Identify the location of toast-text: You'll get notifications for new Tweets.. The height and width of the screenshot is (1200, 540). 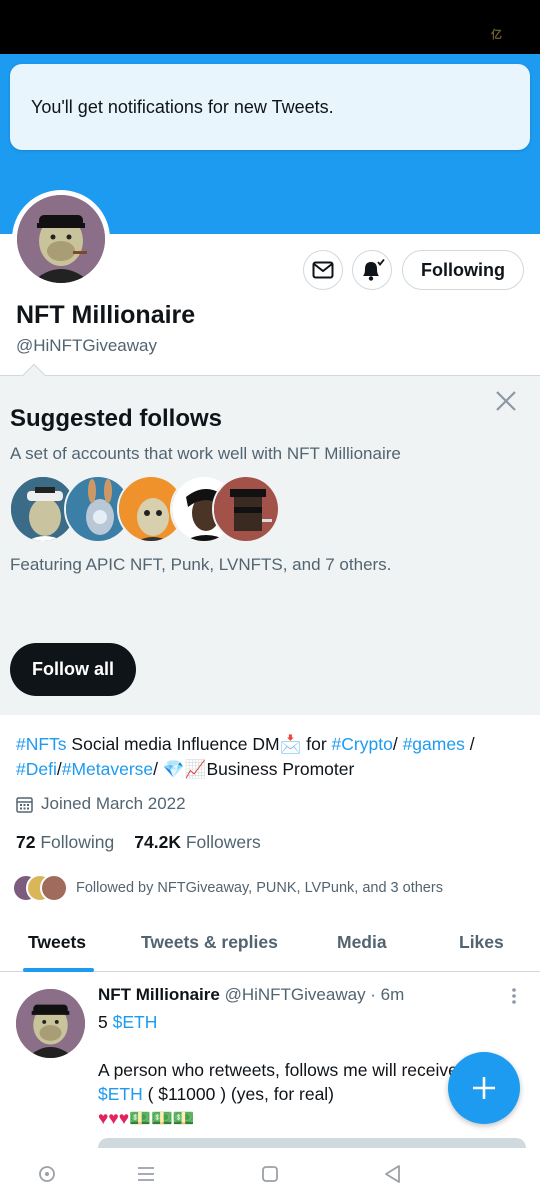
(182, 106).